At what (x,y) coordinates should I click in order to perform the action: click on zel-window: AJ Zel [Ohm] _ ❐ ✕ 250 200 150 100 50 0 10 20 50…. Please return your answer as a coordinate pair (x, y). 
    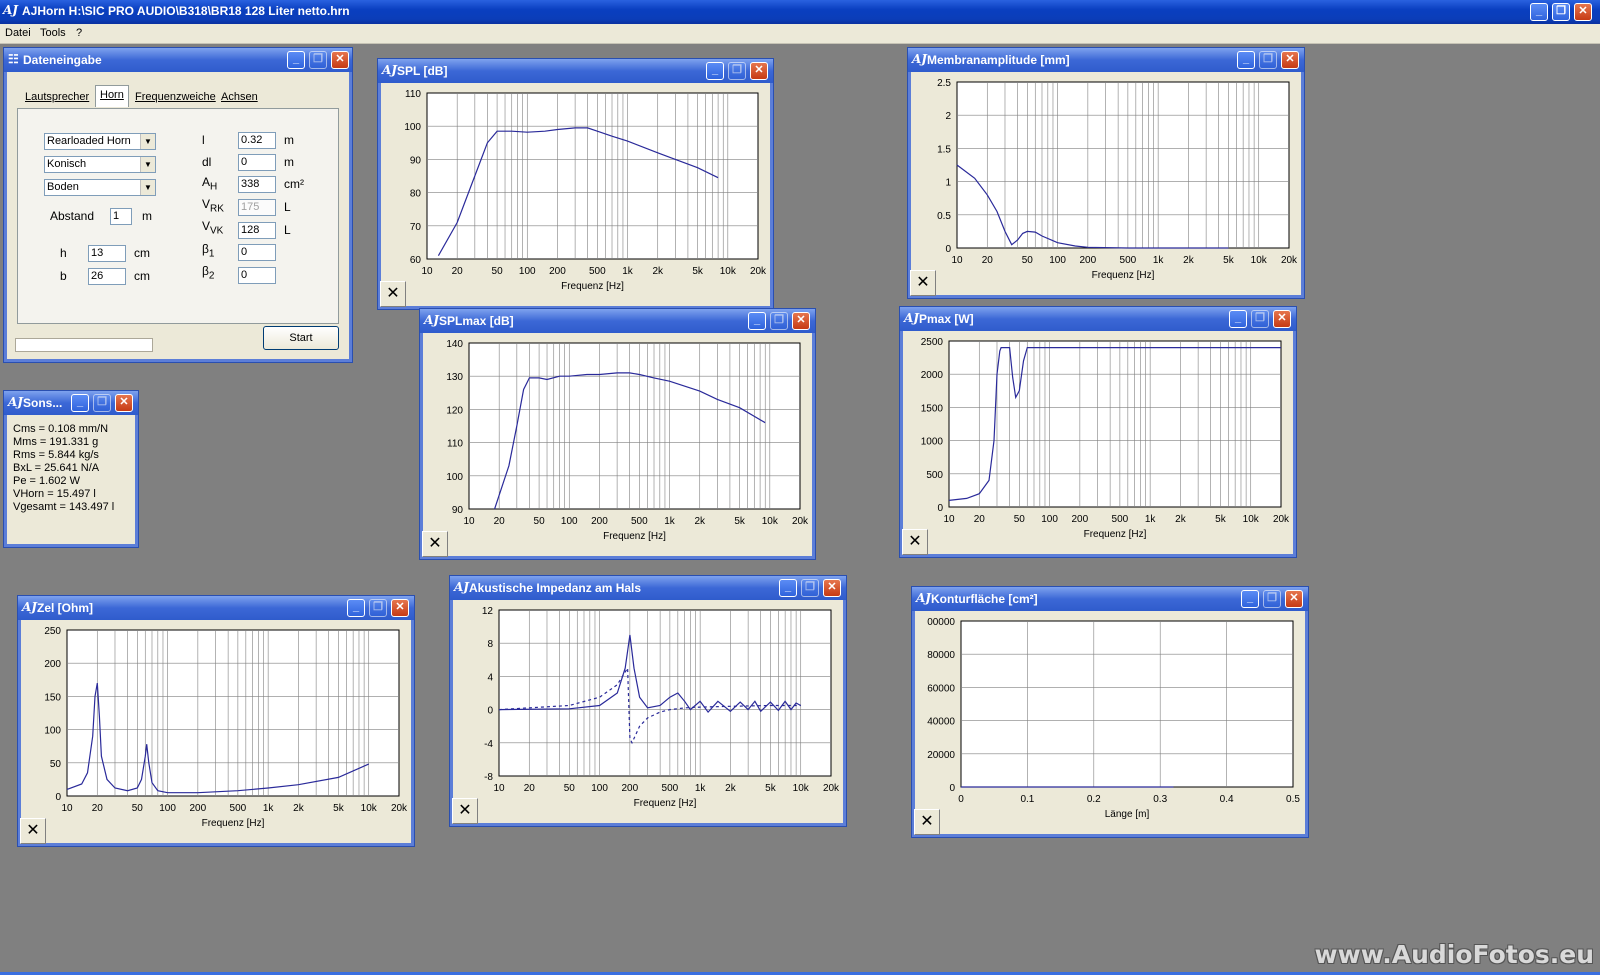
    Looking at the image, I should click on (216, 721).